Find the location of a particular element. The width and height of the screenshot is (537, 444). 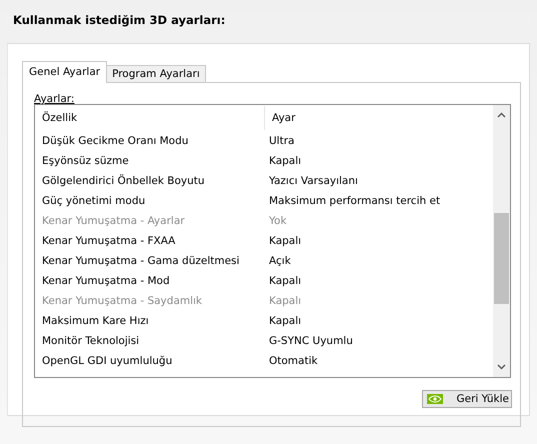

setting-value-cell: Yazıcı Varsayılanı is located at coordinates (378, 181).